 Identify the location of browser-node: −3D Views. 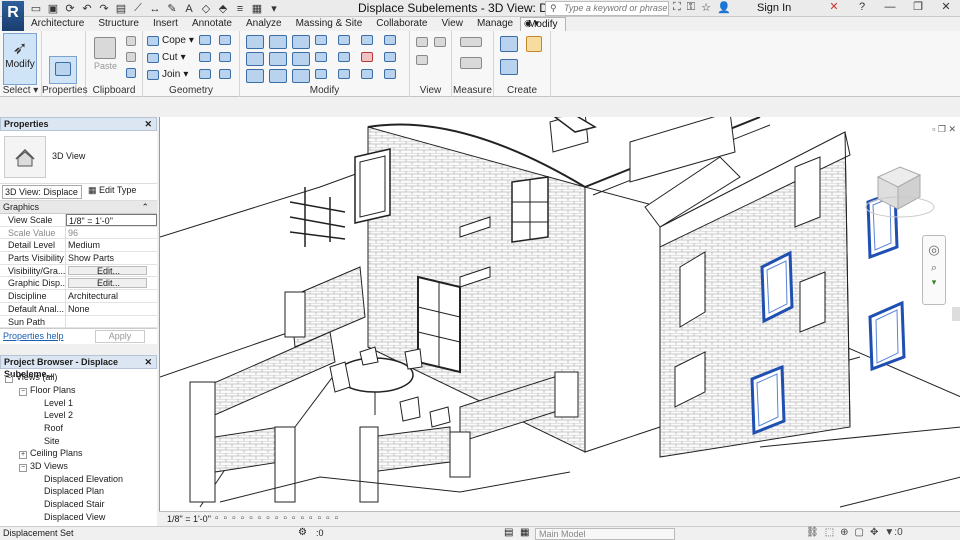
(43, 467).